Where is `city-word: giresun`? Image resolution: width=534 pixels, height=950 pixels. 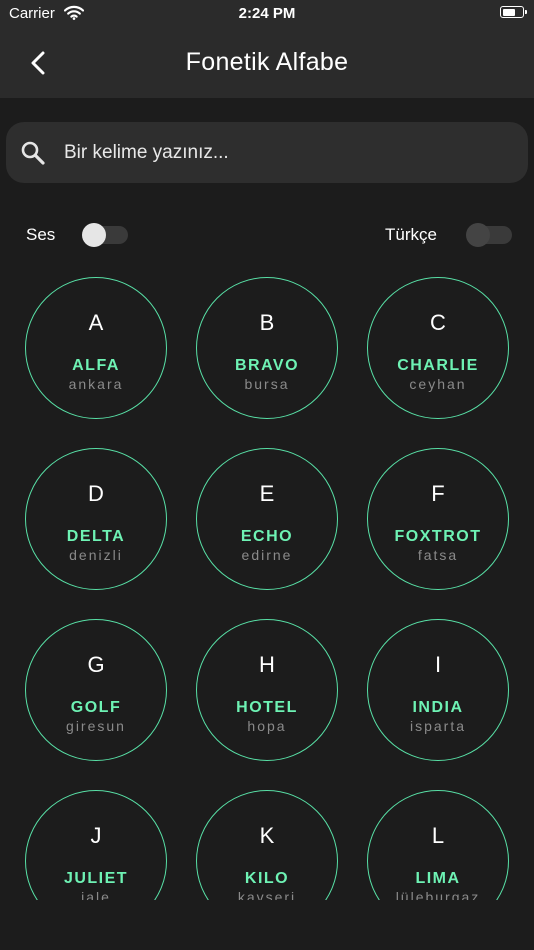
city-word: giresun is located at coordinates (96, 726).